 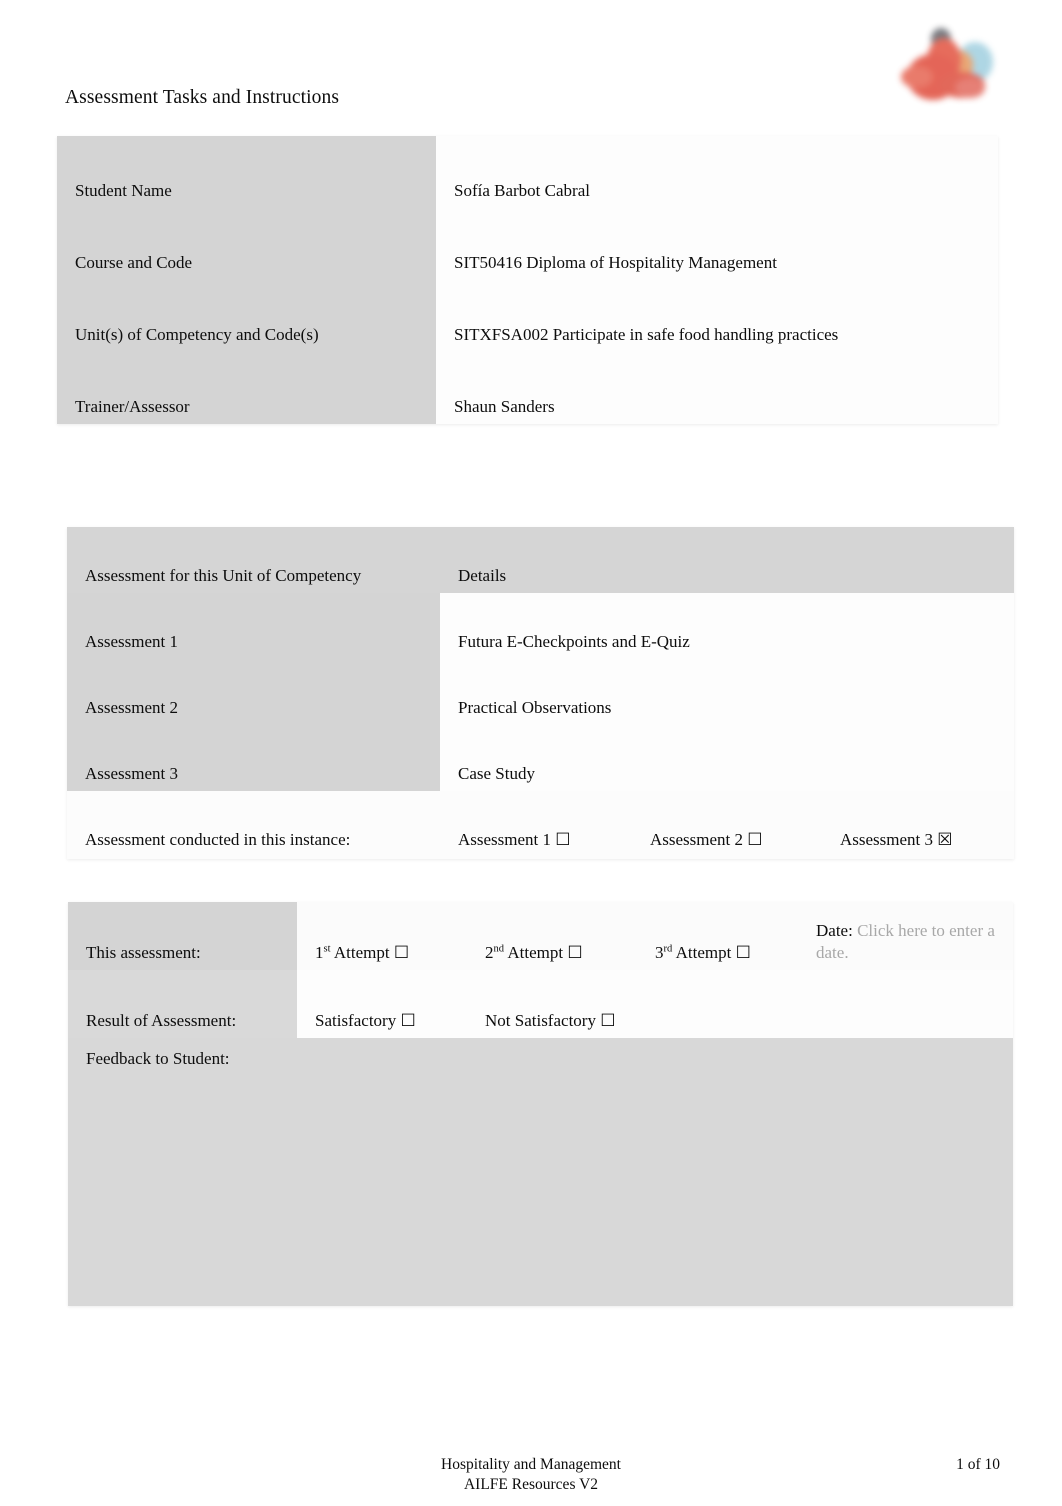 What do you see at coordinates (562, 839) in the screenshot?
I see `assessment-1-checkbox` at bounding box center [562, 839].